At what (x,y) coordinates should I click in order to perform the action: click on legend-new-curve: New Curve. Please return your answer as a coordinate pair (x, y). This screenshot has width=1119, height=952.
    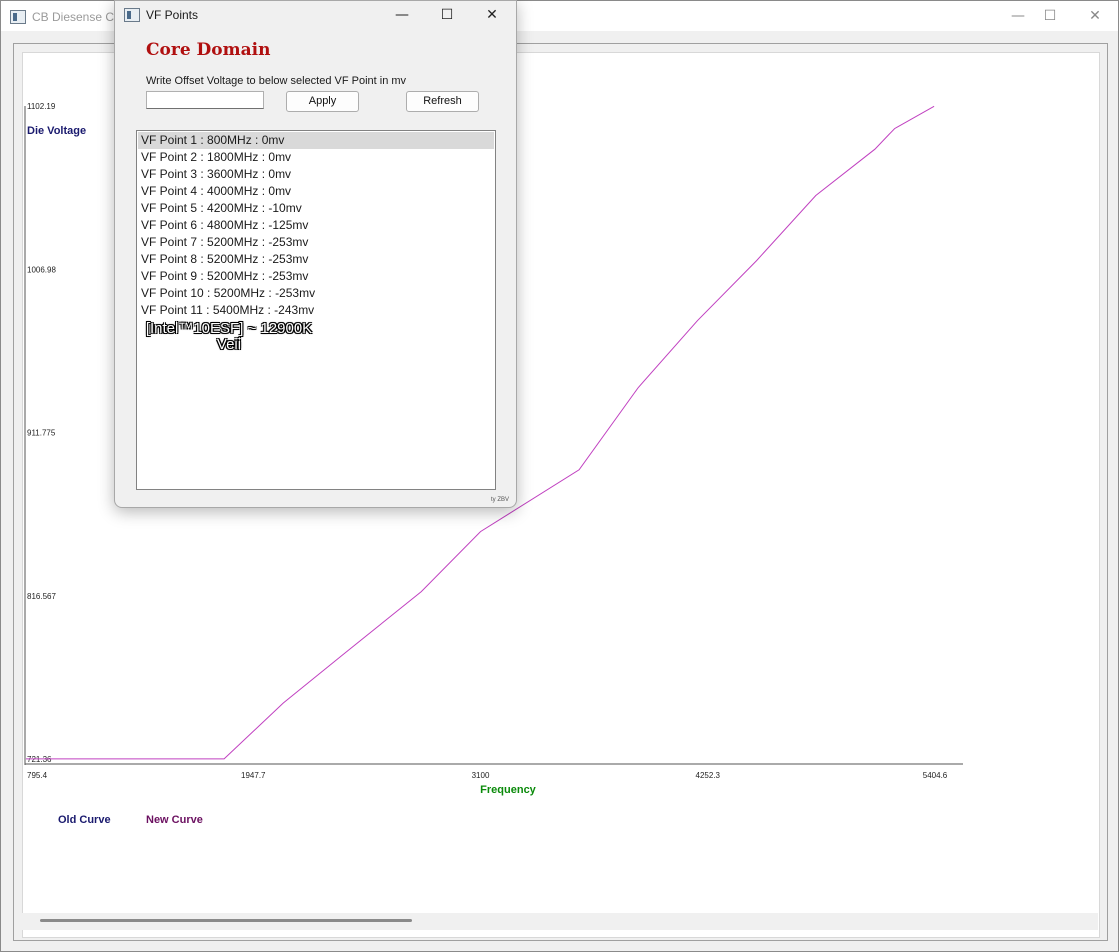
    Looking at the image, I should click on (174, 820).